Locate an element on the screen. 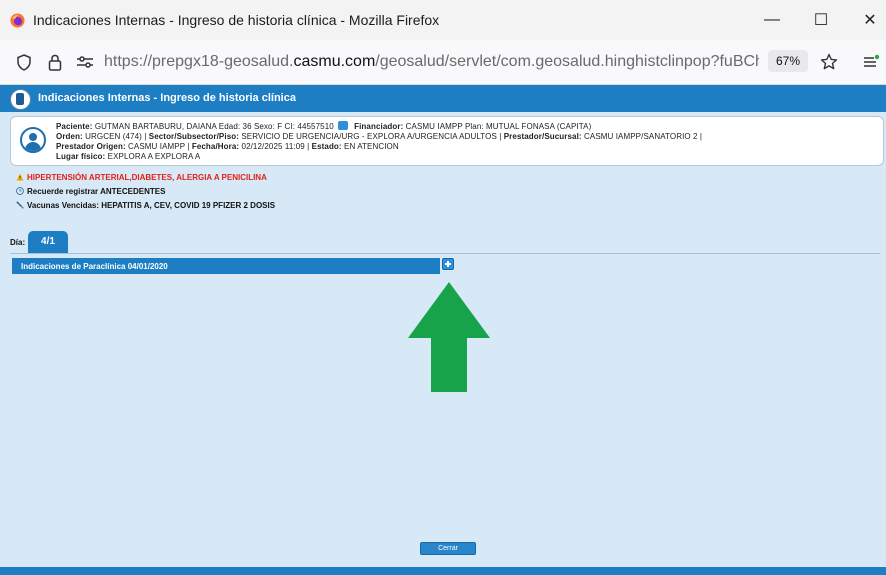  search-patient-icon is located at coordinates (342, 126).